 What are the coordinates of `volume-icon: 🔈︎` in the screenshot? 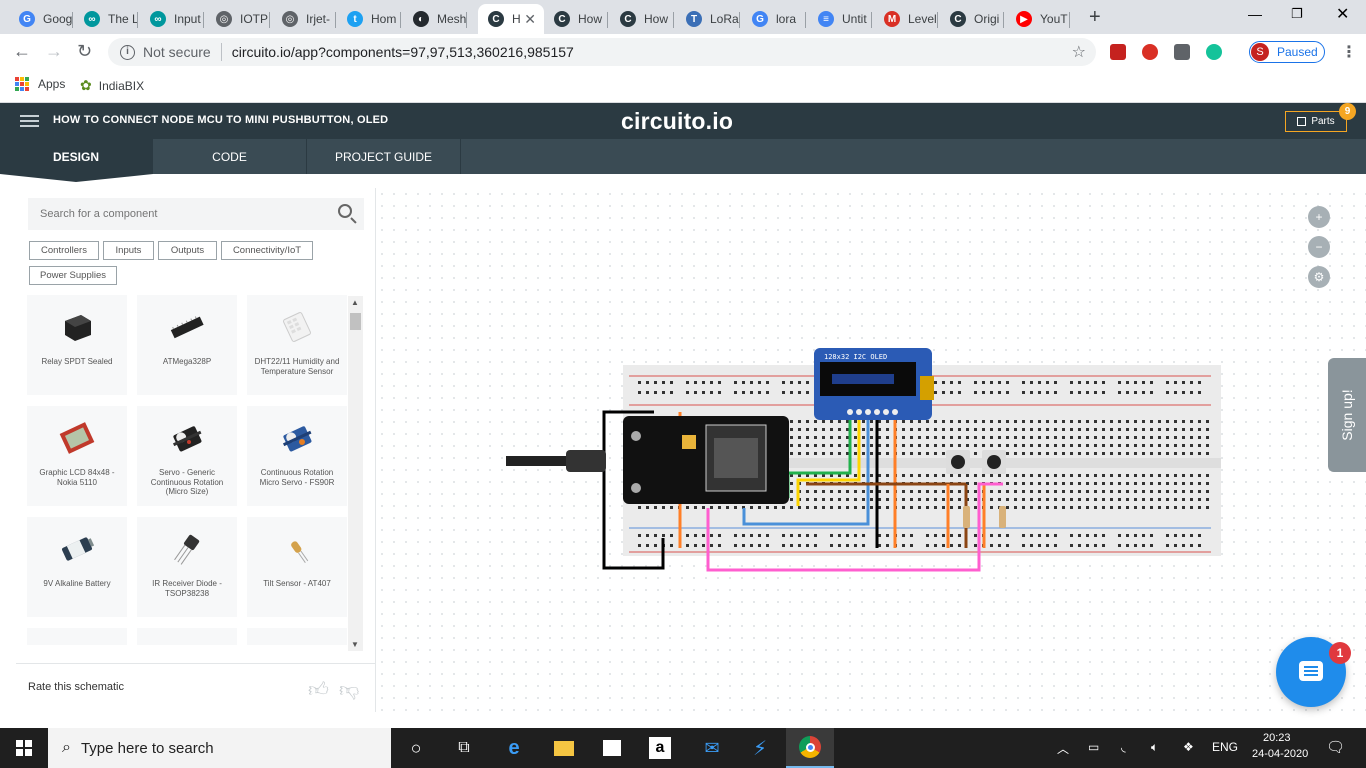 It's located at (1154, 747).